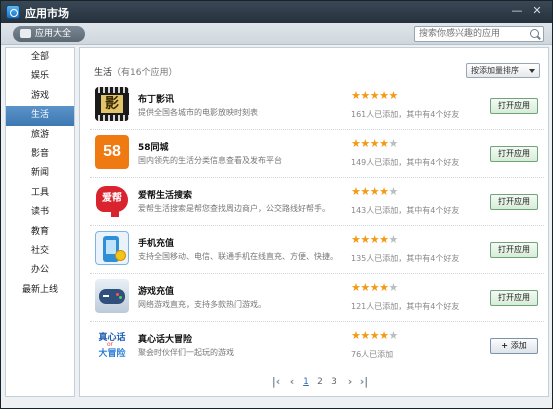  Describe the element at coordinates (40, 116) in the screenshot. I see `sidebar-item-life: 生活` at that location.